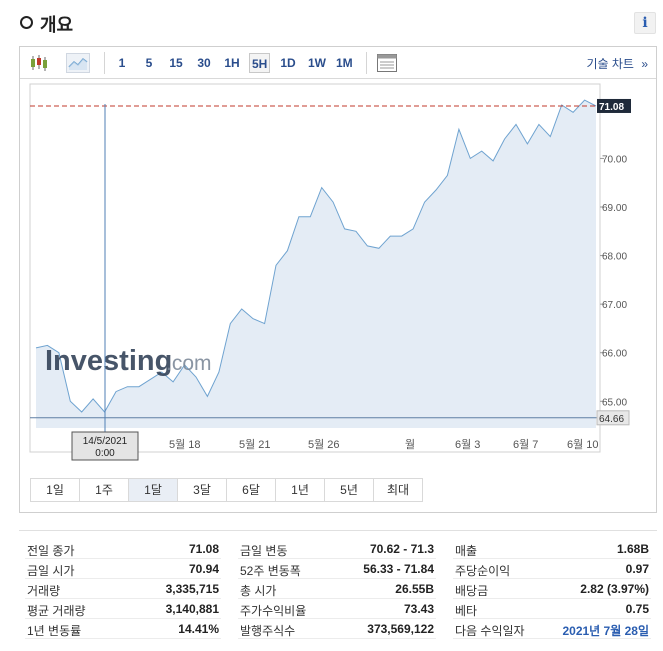 The width and height of the screenshot is (663, 651). I want to click on y-tick-label: 68.00, so click(614, 257).